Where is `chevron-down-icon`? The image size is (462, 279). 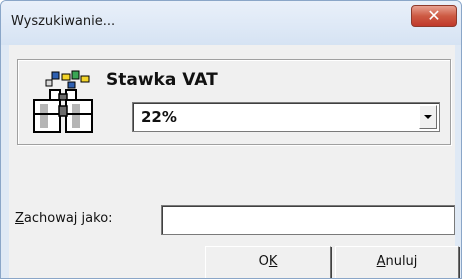 chevron-down-icon is located at coordinates (428, 117).